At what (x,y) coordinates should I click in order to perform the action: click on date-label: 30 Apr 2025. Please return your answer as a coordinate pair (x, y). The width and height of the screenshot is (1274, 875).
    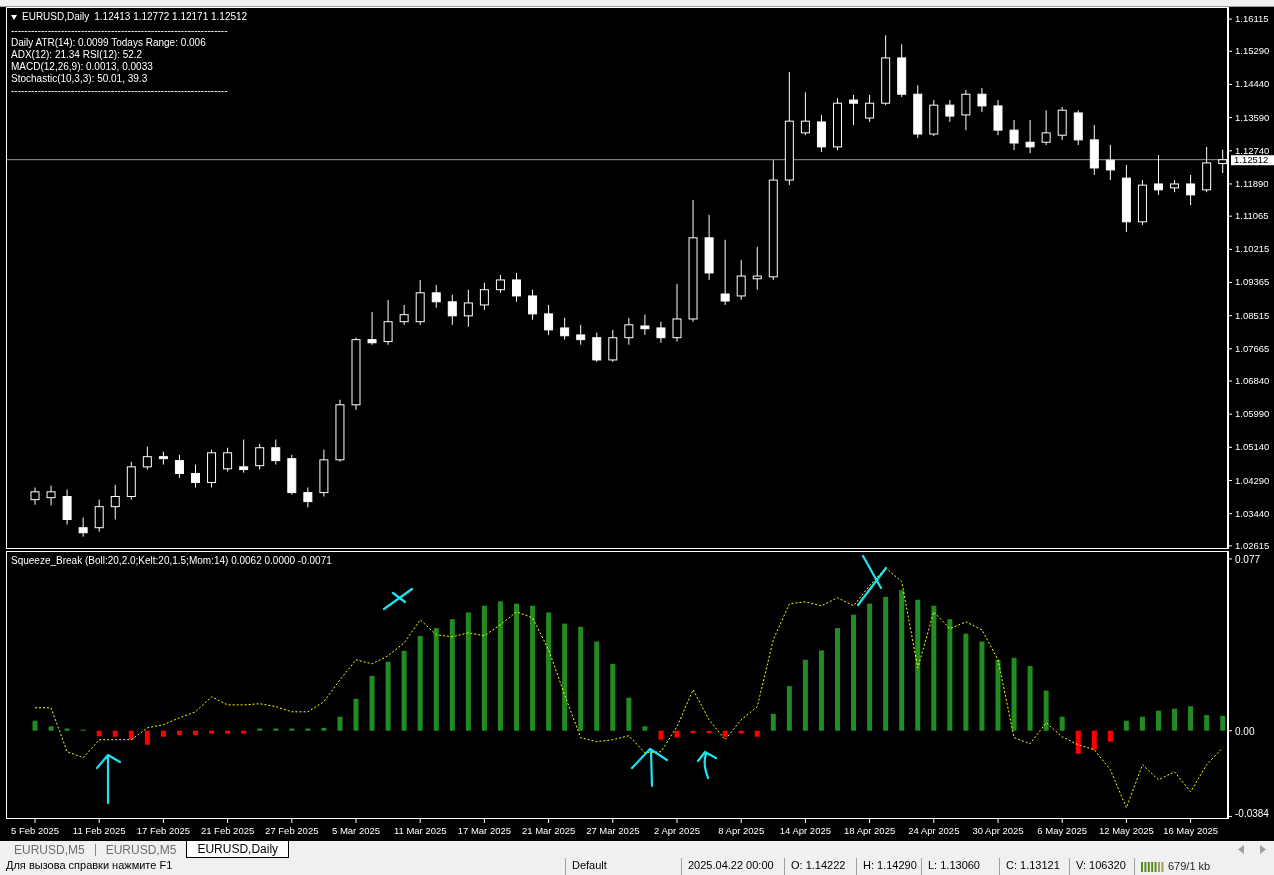
    Looking at the image, I should click on (998, 830).